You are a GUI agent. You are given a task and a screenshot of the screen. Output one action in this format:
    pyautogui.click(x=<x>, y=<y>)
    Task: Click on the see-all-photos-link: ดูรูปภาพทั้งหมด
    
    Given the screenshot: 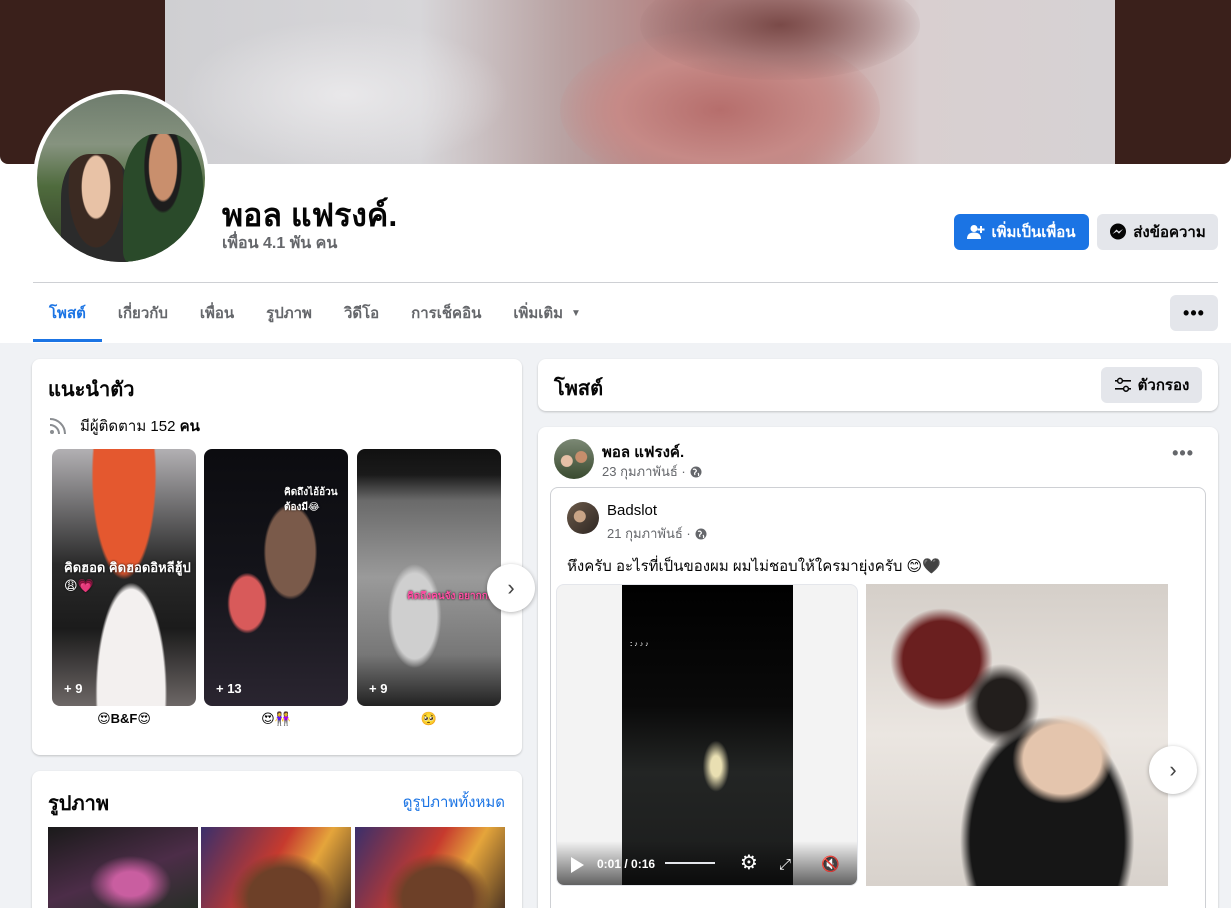 What is the action you would take?
    pyautogui.click(x=454, y=802)
    